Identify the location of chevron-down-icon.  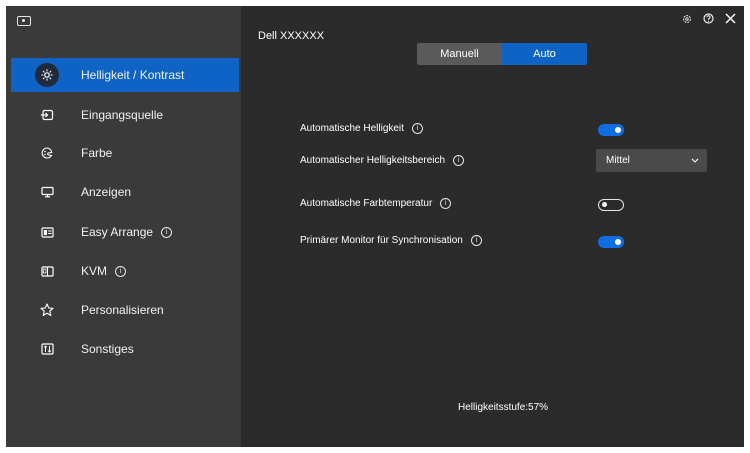
(695, 160).